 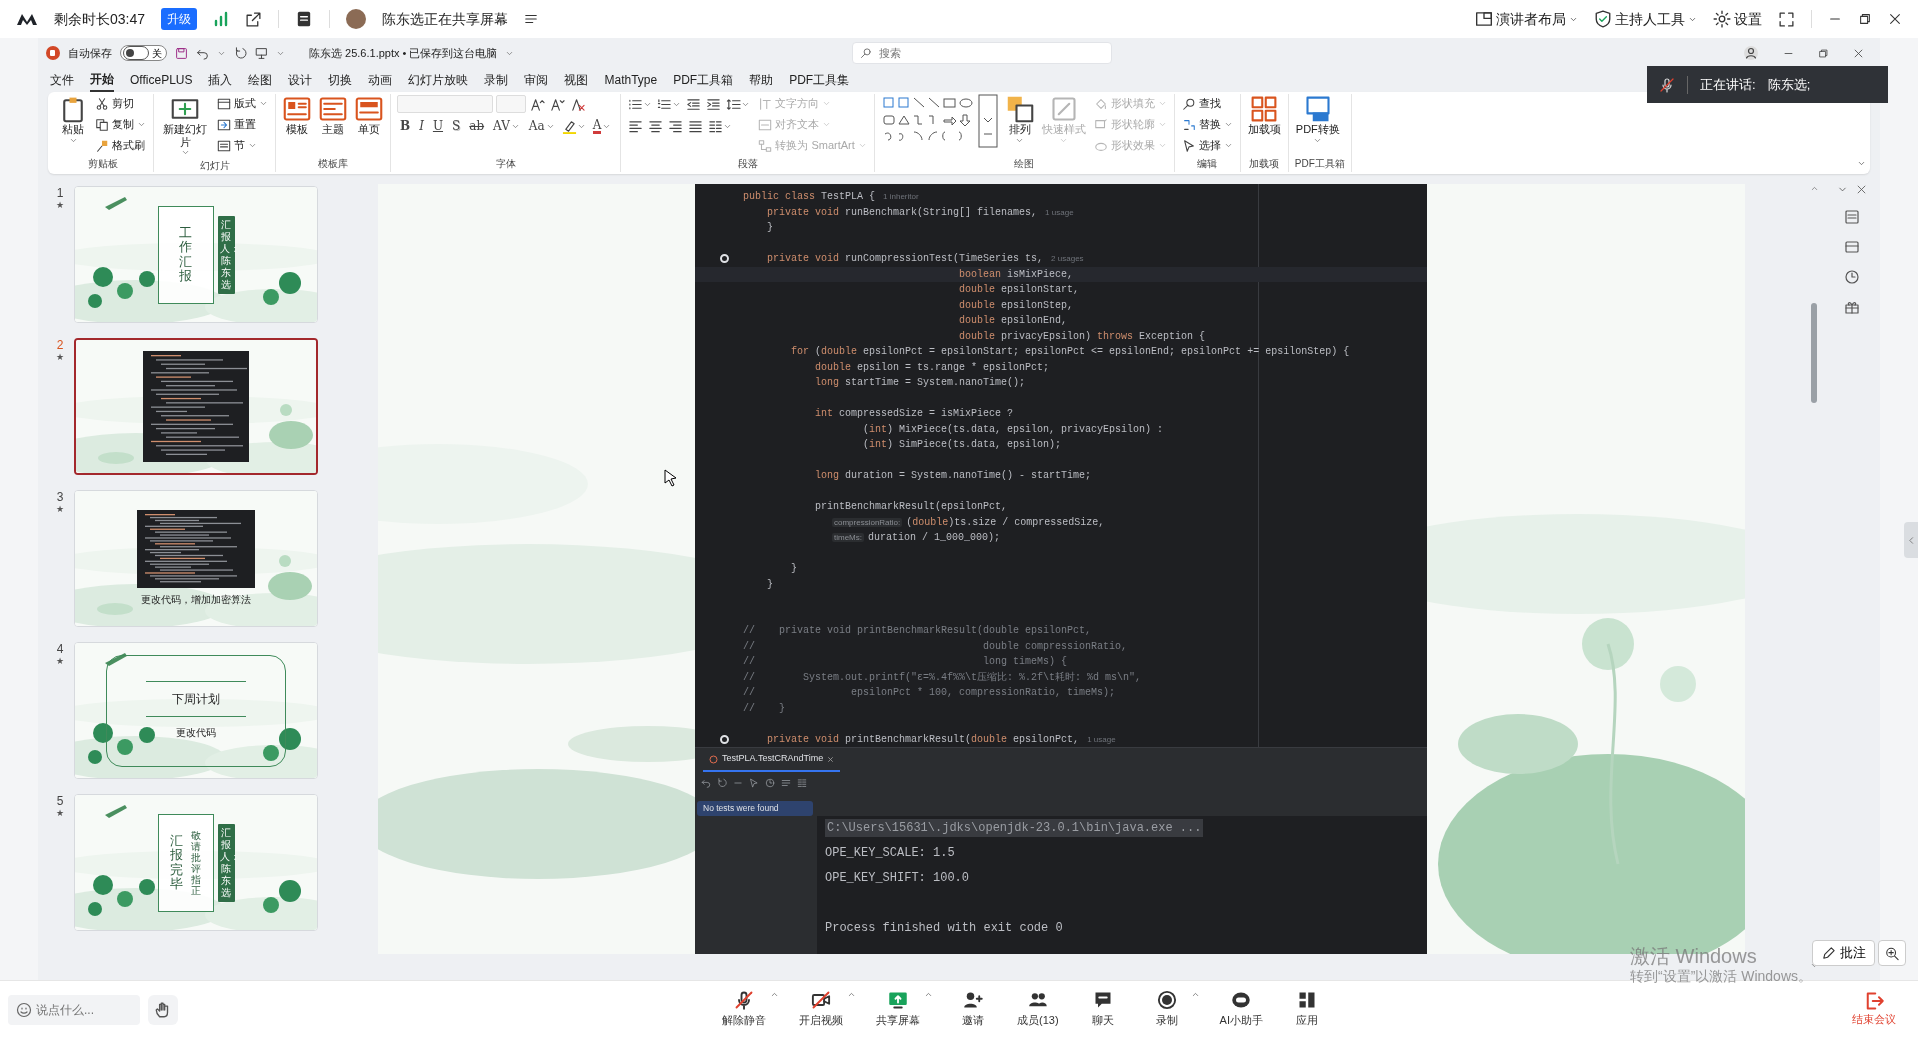 What do you see at coordinates (242, 103) in the screenshot?
I see `ribbon-button: 版式` at bounding box center [242, 103].